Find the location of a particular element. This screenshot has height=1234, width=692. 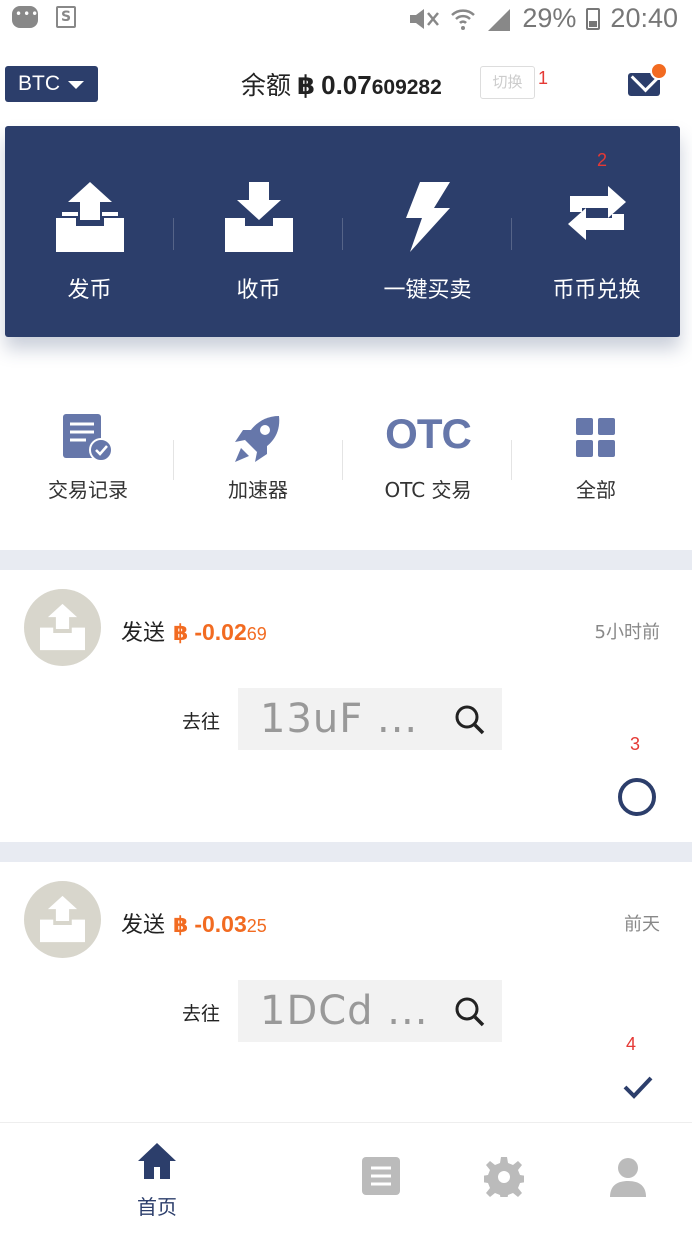

transaction-amount-main: -0.02 is located at coordinates (220, 632).